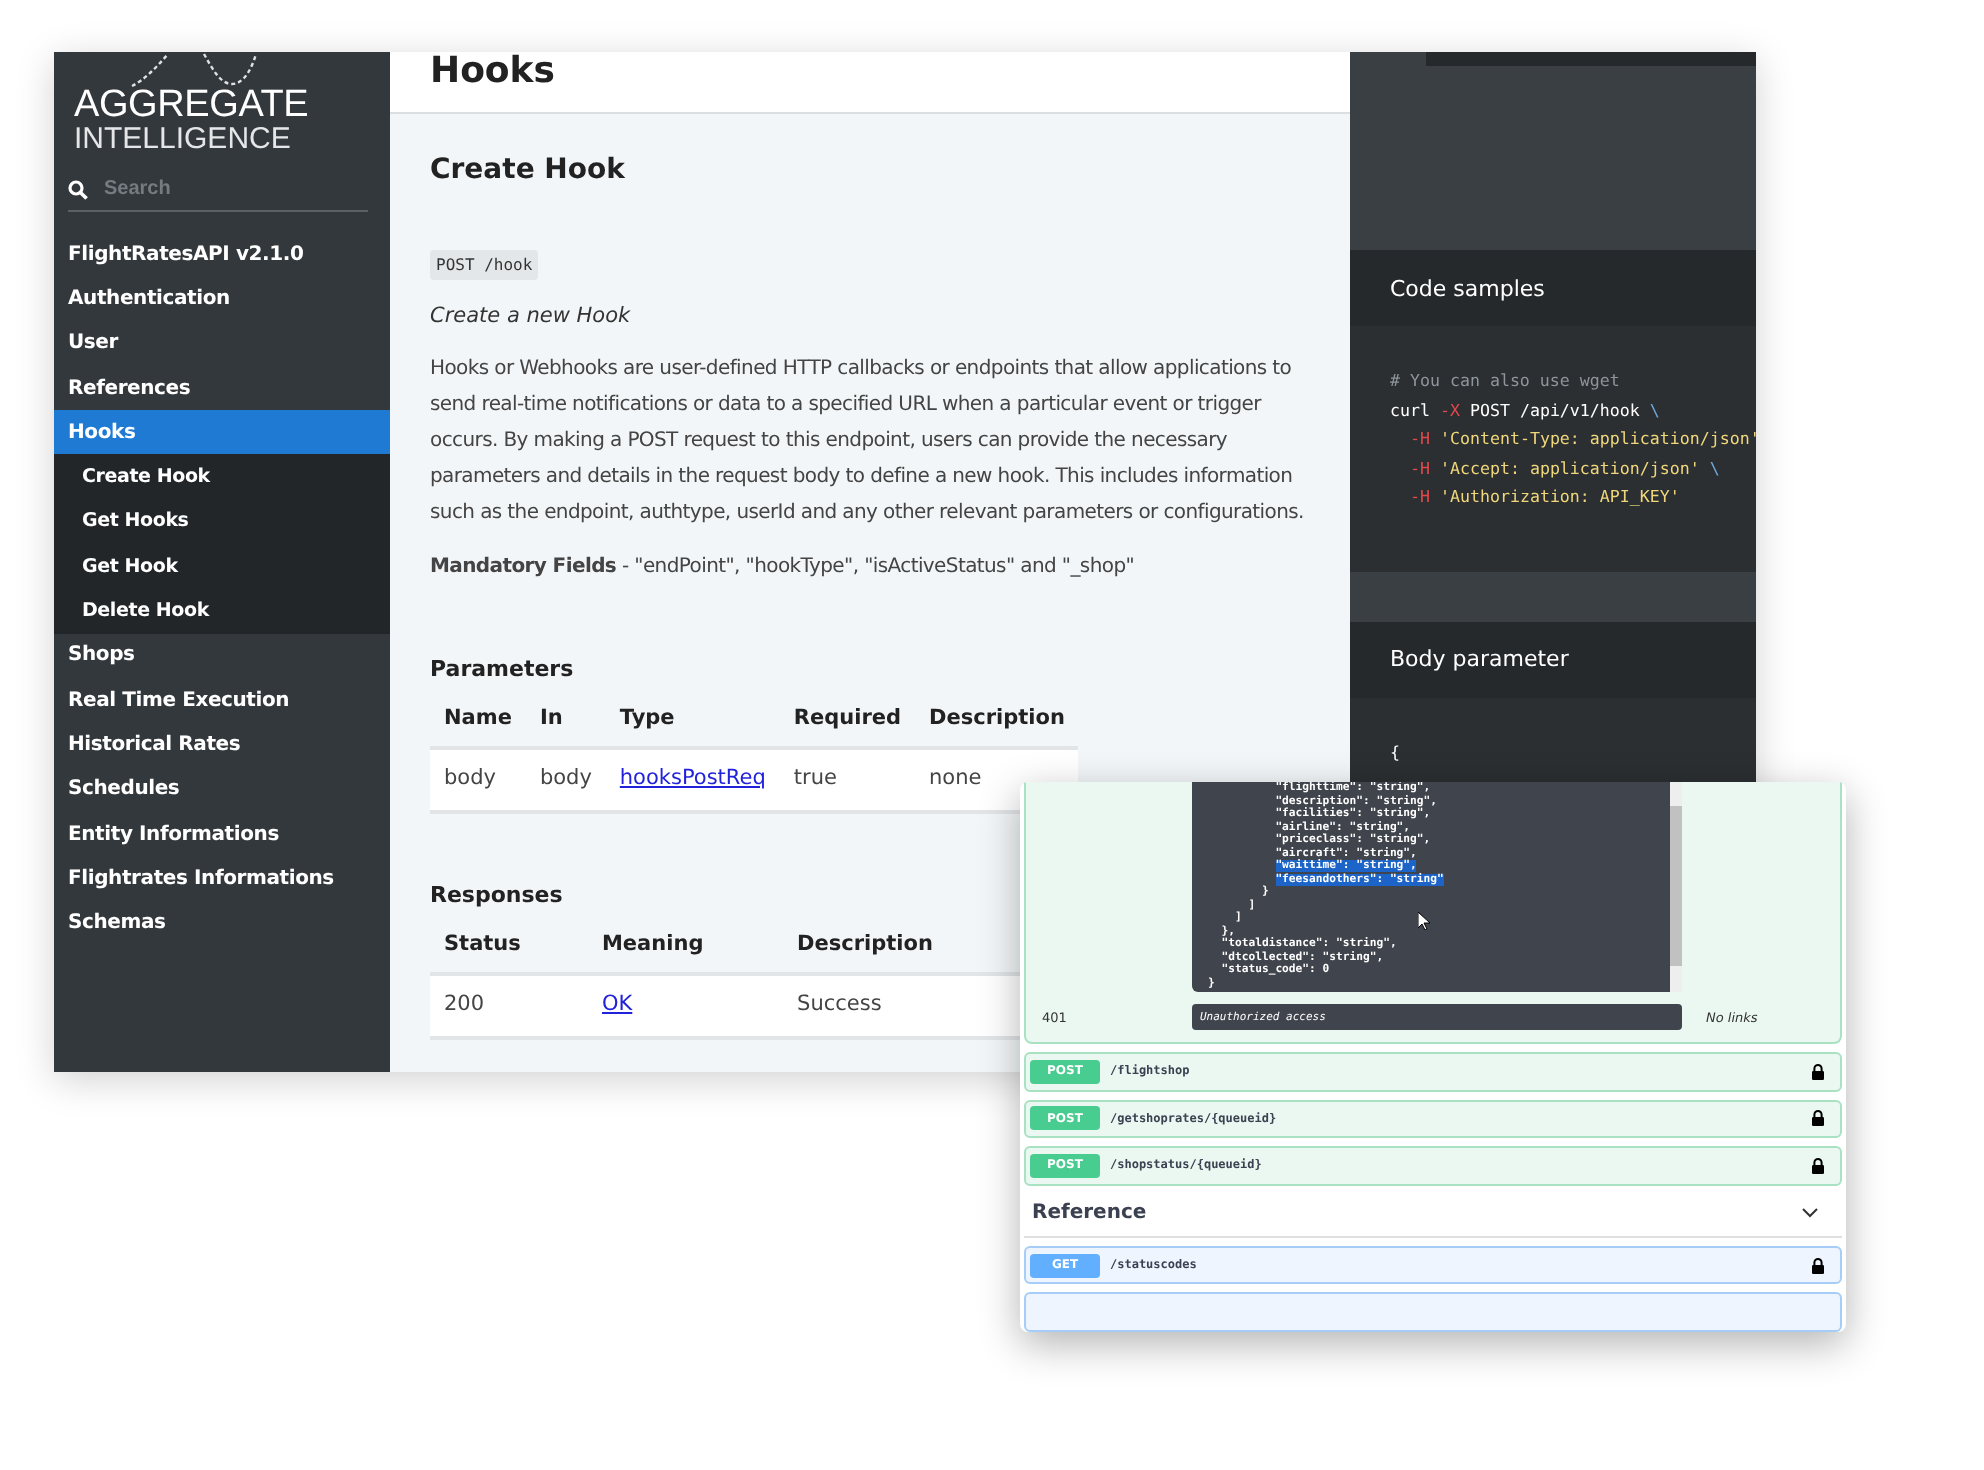 This screenshot has height=1470, width=1984. I want to click on sidebar-item: Entity Informations, so click(222, 834).